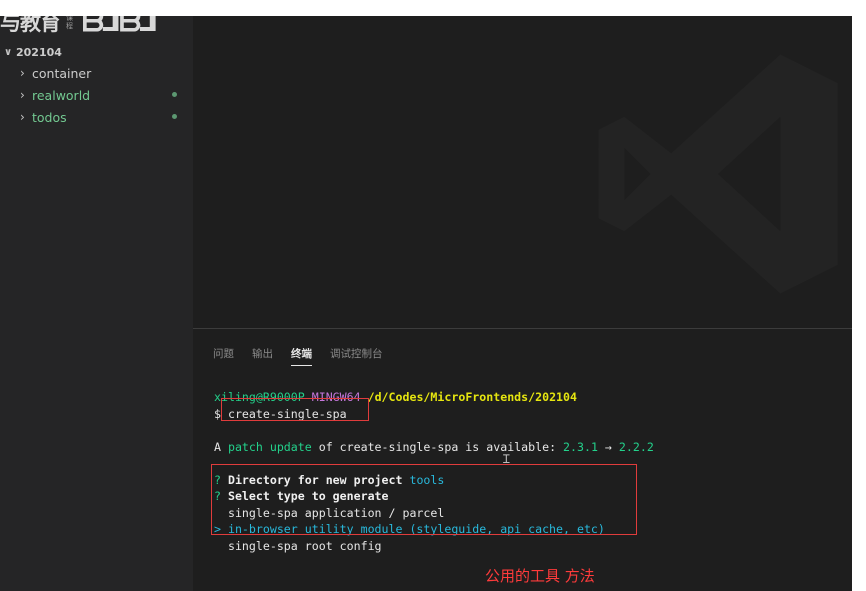 The height and width of the screenshot is (591, 866). What do you see at coordinates (424, 499) in the screenshot?
I see `highlight-box-options` at bounding box center [424, 499].